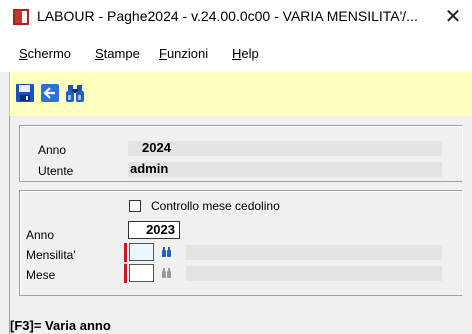 The width and height of the screenshot is (472, 334). What do you see at coordinates (21, 17) in the screenshot?
I see `app-icon` at bounding box center [21, 17].